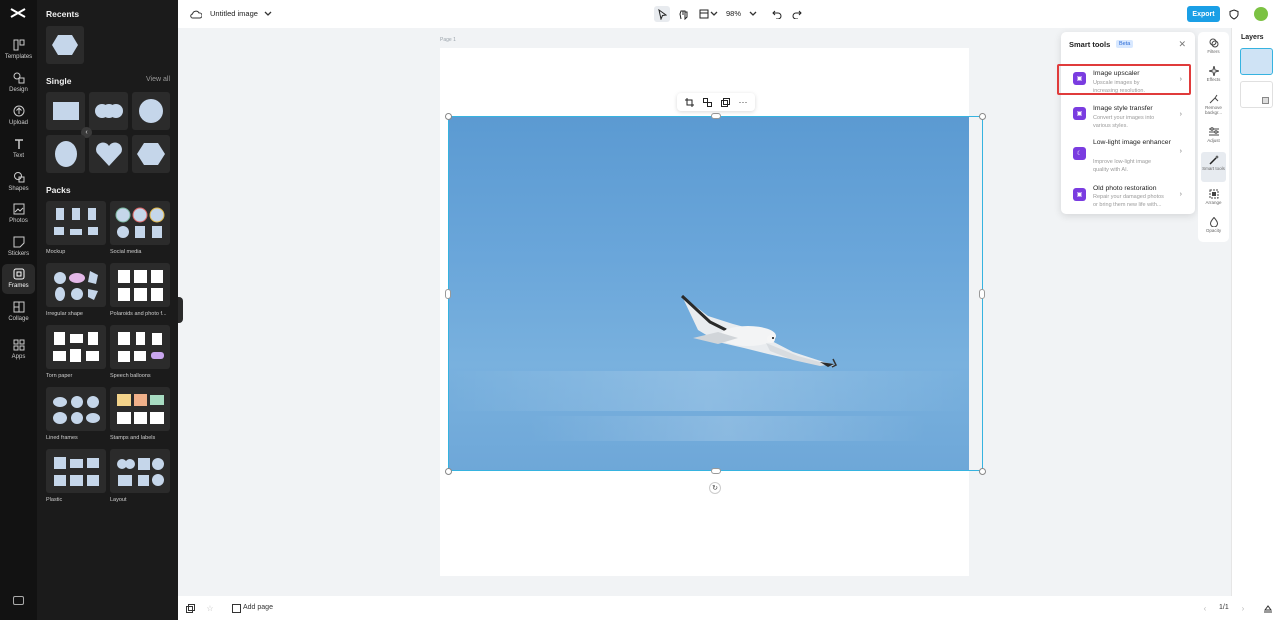  I want to click on chevron-left-icon: ‹, so click(1205, 608).